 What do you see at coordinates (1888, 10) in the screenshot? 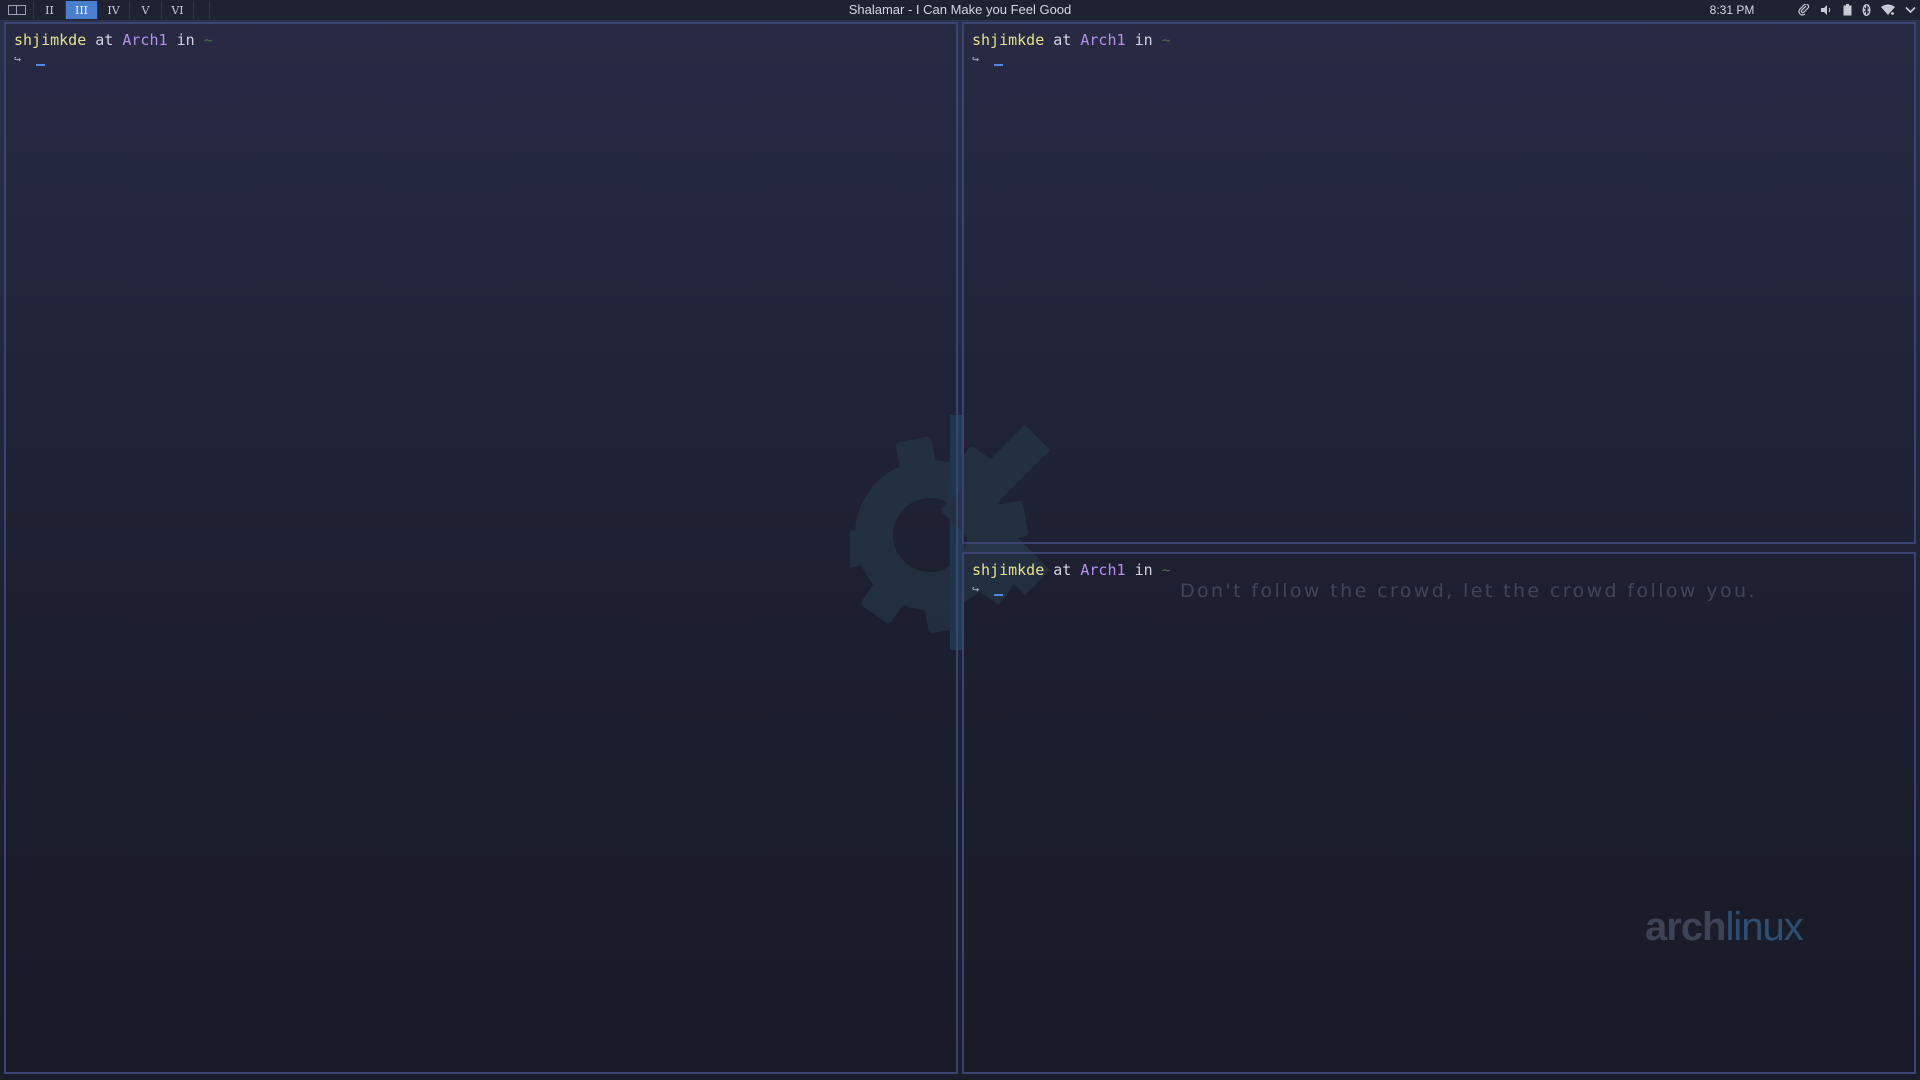
I see `wifi-icon` at bounding box center [1888, 10].